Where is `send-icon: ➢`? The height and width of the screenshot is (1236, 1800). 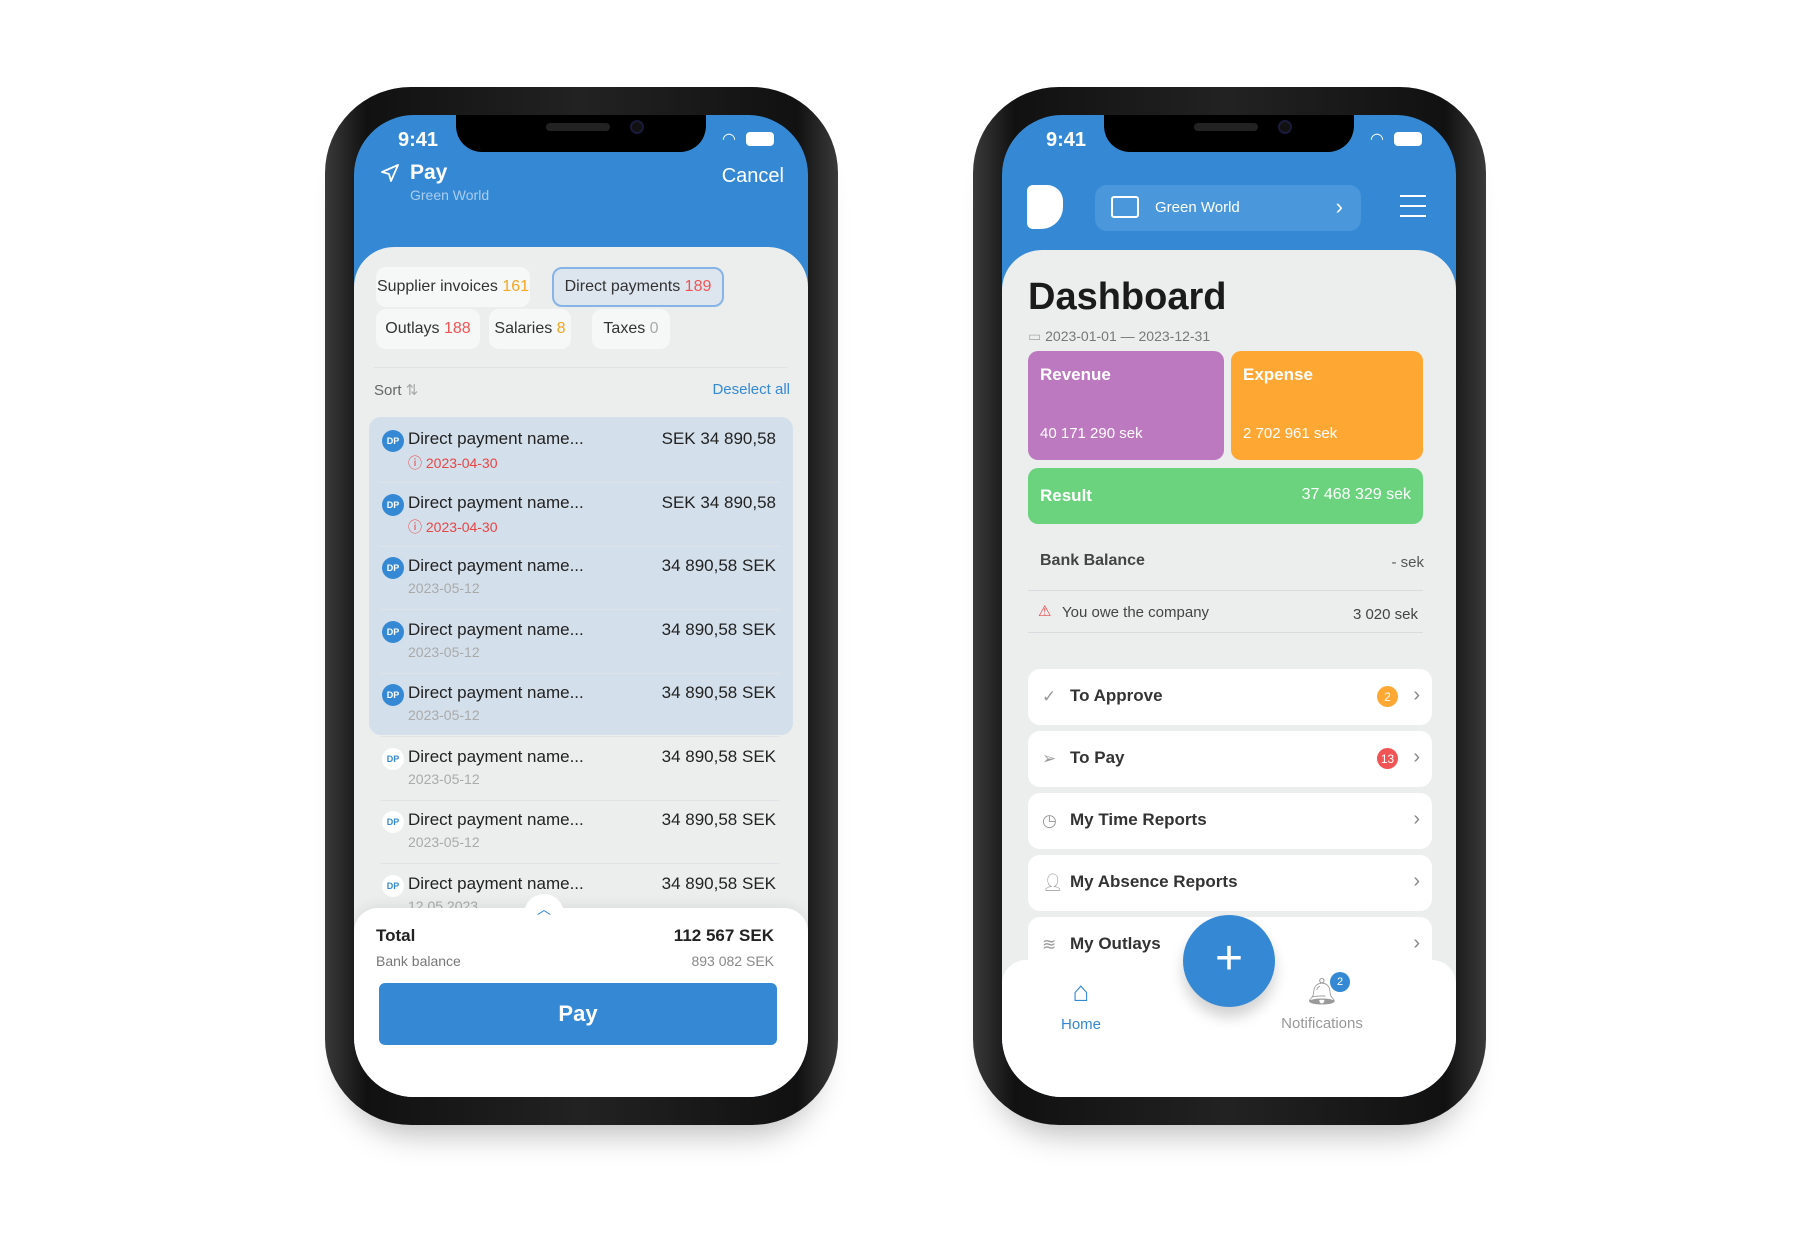
send-icon: ➢ is located at coordinates (1049, 758).